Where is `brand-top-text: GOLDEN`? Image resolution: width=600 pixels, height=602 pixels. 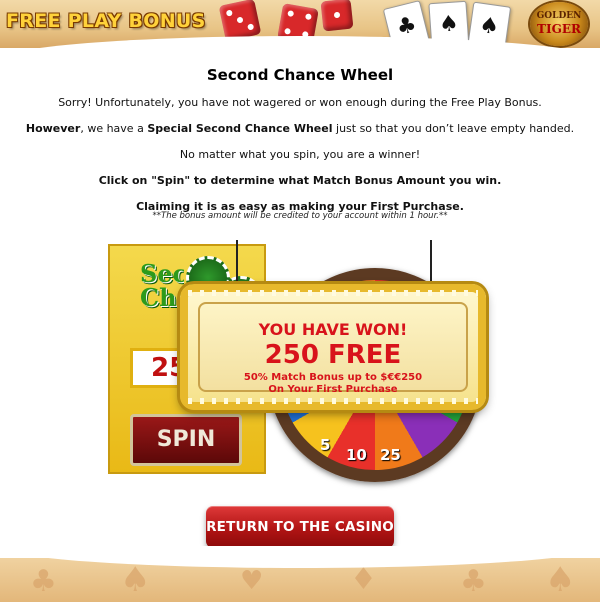
brand-top-text: GOLDEN is located at coordinates (559, 16).